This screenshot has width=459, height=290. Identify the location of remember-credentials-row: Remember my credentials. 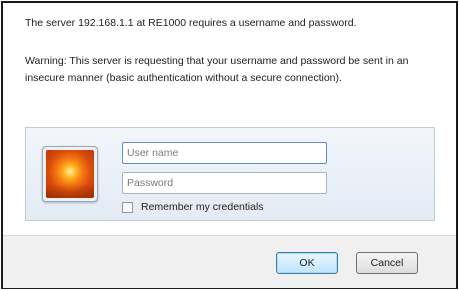
(193, 207).